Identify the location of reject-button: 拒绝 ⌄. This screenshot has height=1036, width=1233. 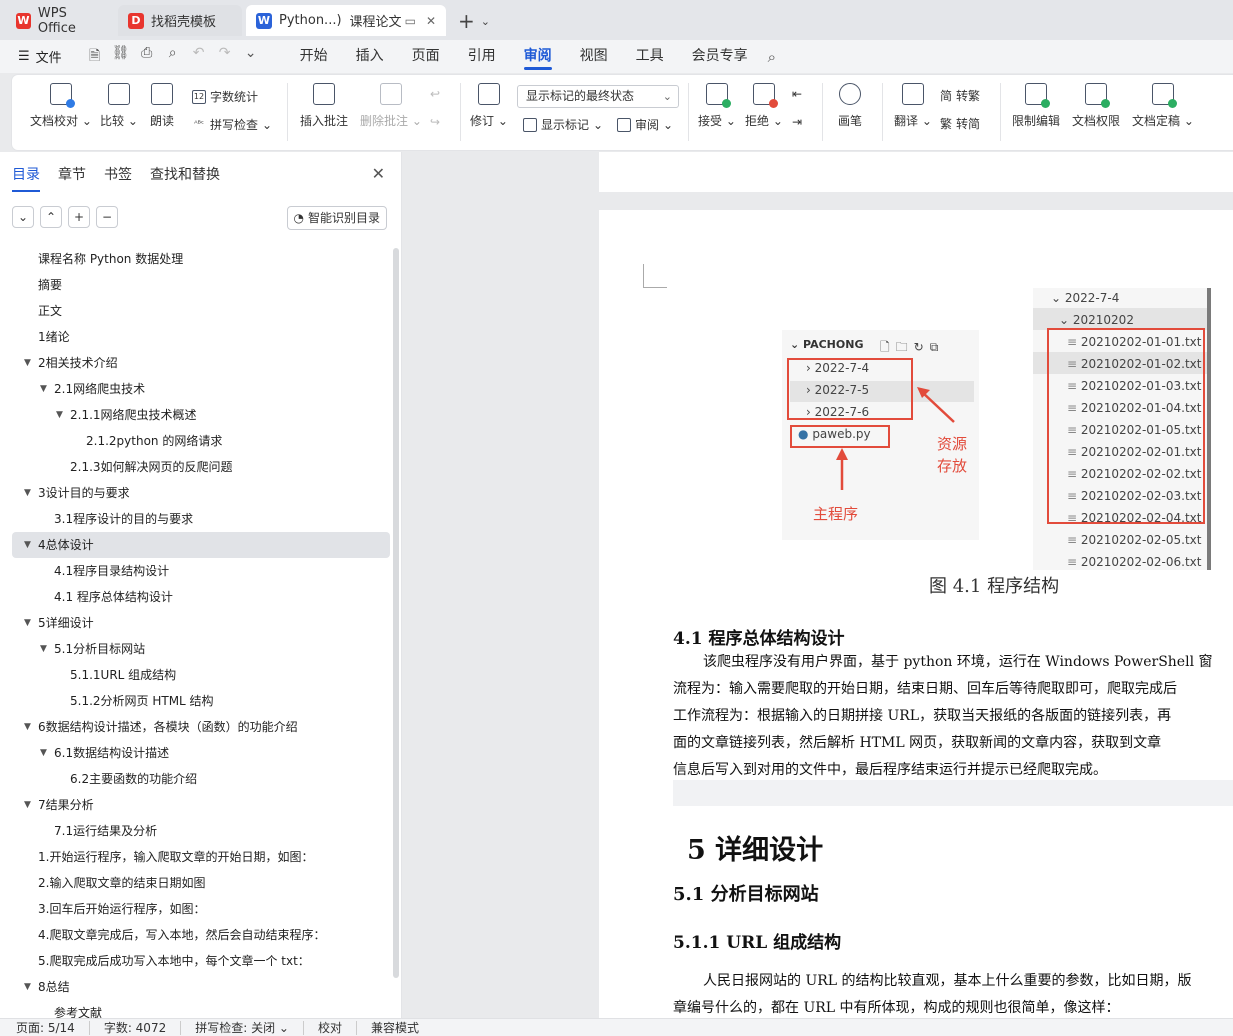
(764, 106).